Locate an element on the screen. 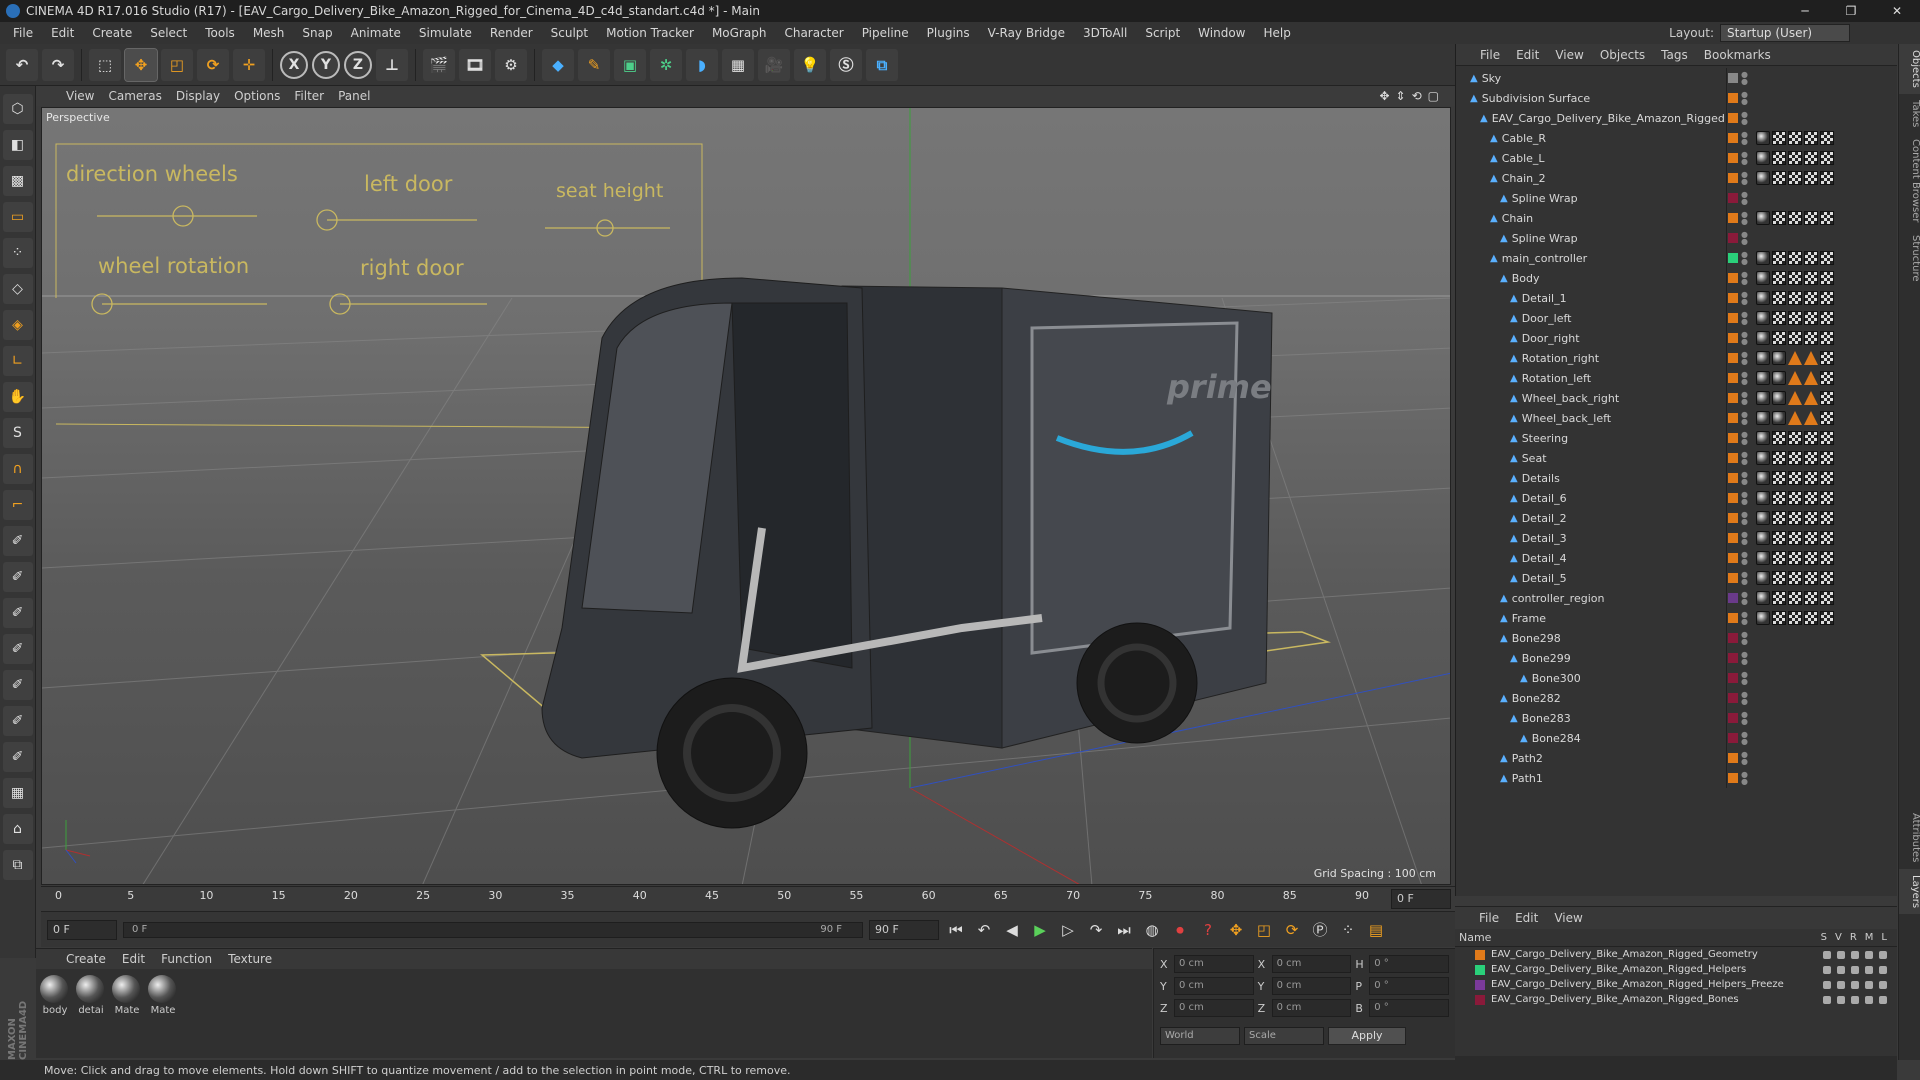 Image resolution: width=1920 pixels, height=1080 pixels. viewport-navigation-icons: ✥⇕⟲▢ is located at coordinates (1412, 96).